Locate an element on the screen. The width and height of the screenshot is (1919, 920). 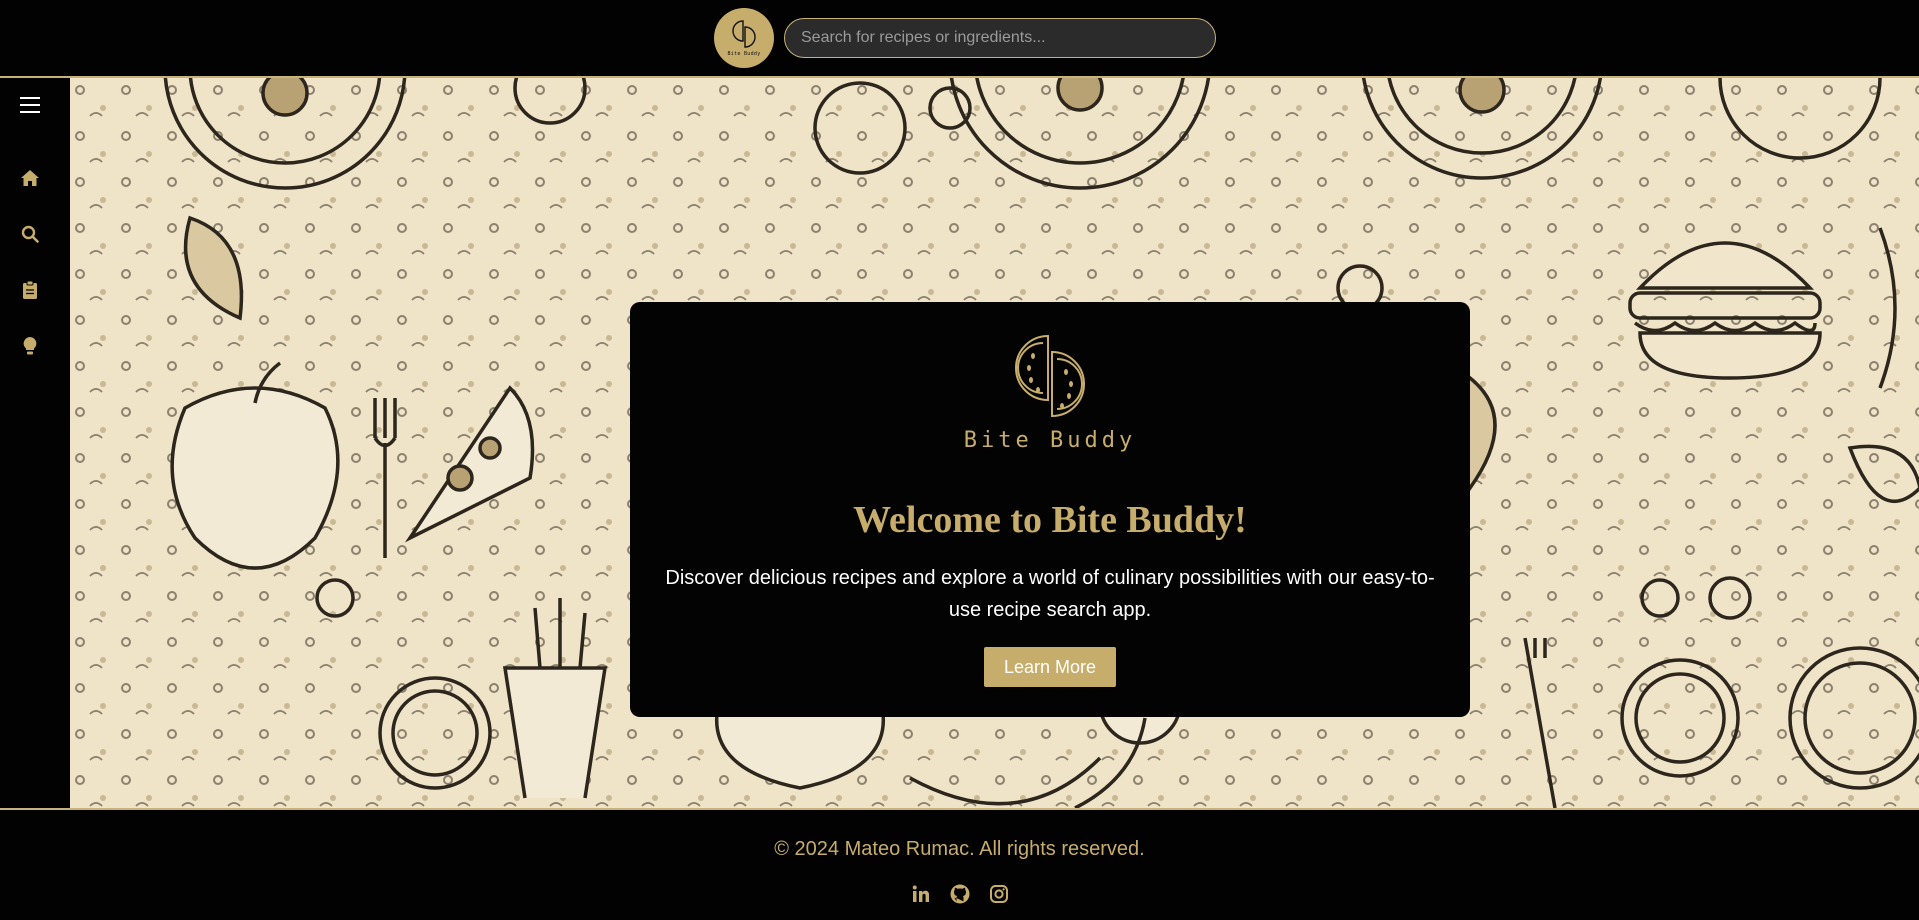
instagram-link is located at coordinates (999, 894).